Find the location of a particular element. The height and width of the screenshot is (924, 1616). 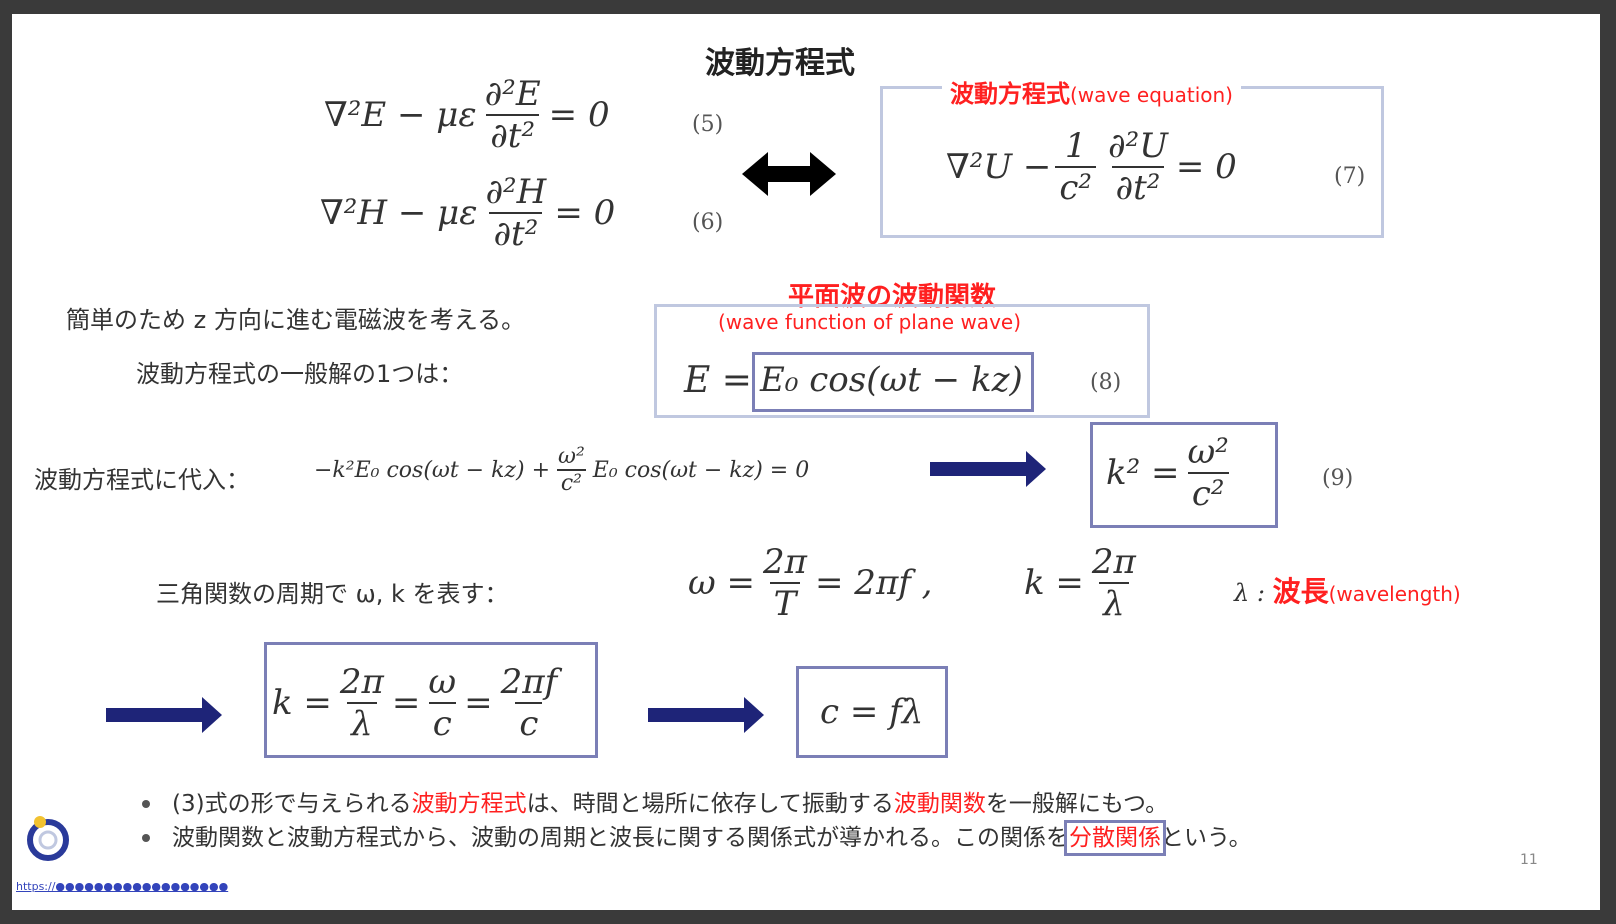

plane-wave-lhs: E = is located at coordinates (718, 380).